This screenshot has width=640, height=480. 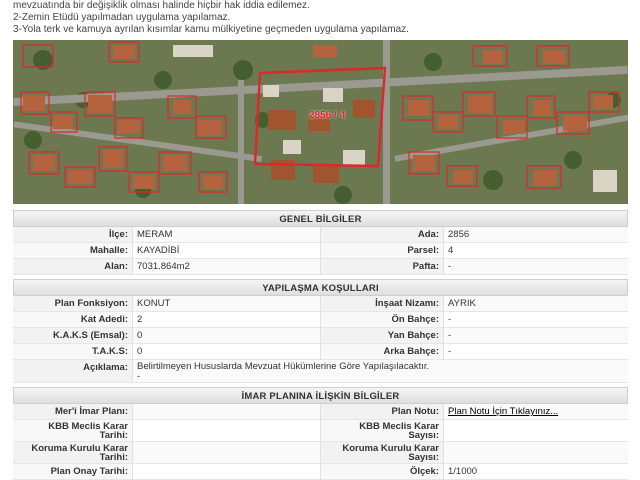 What do you see at coordinates (227, 351) in the screenshot?
I see `taks-value: 0` at bounding box center [227, 351].